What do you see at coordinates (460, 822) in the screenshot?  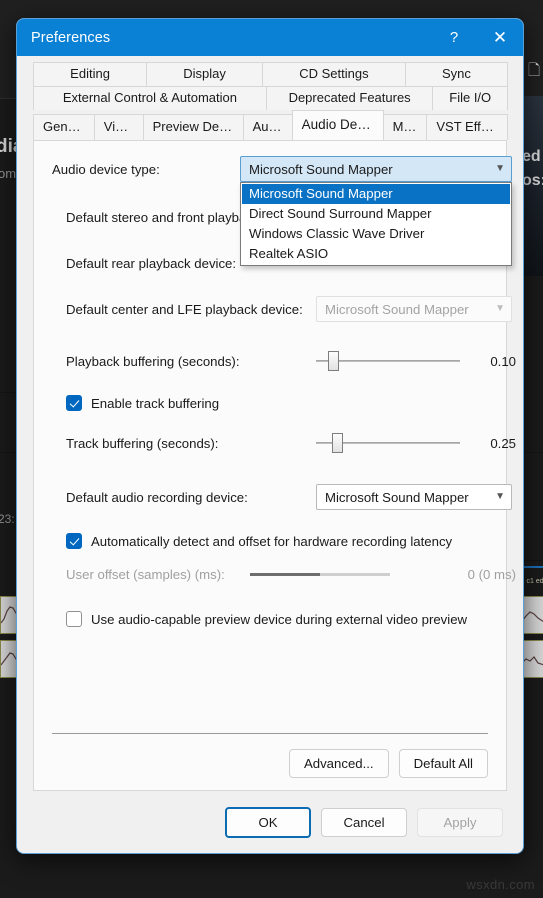 I see `apply-button: Apply` at bounding box center [460, 822].